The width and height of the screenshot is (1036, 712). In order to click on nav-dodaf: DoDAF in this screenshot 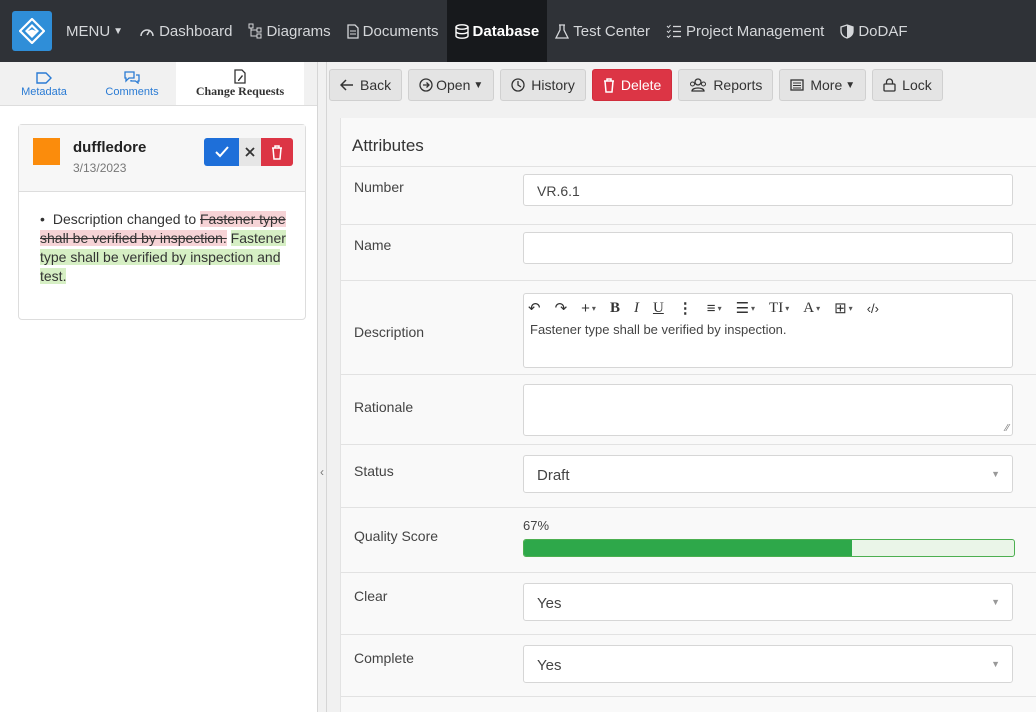, I will do `click(873, 31)`.